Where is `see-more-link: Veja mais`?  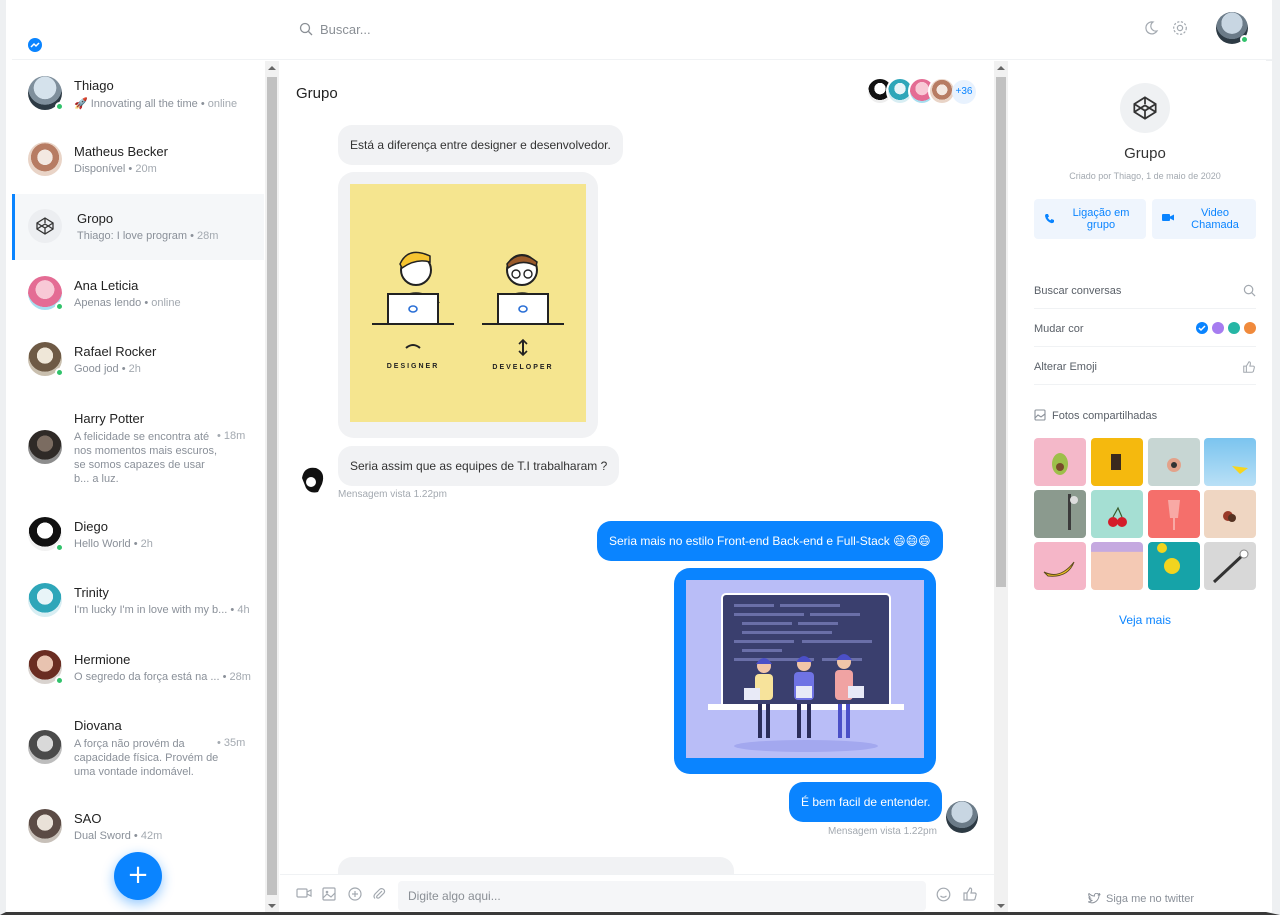 see-more-link: Veja mais is located at coordinates (1145, 620).